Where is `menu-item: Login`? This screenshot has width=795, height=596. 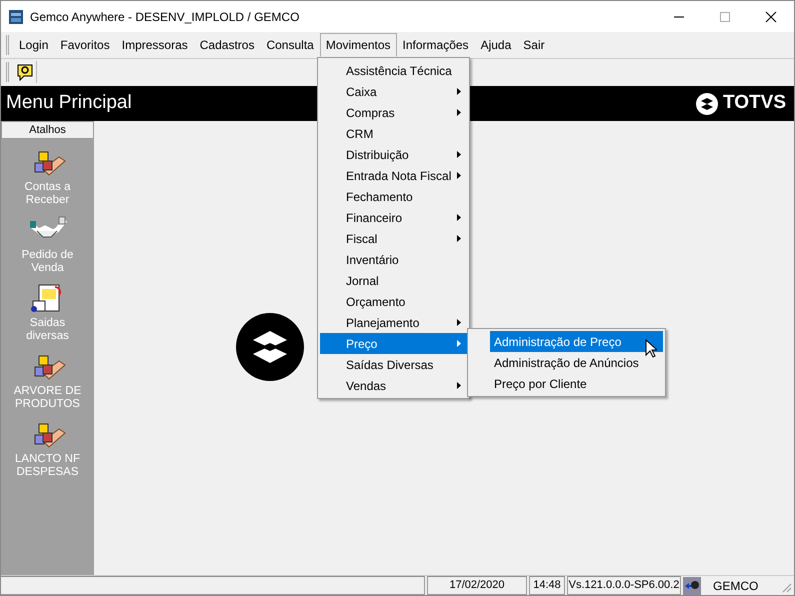
menu-item: Login is located at coordinates (33, 45).